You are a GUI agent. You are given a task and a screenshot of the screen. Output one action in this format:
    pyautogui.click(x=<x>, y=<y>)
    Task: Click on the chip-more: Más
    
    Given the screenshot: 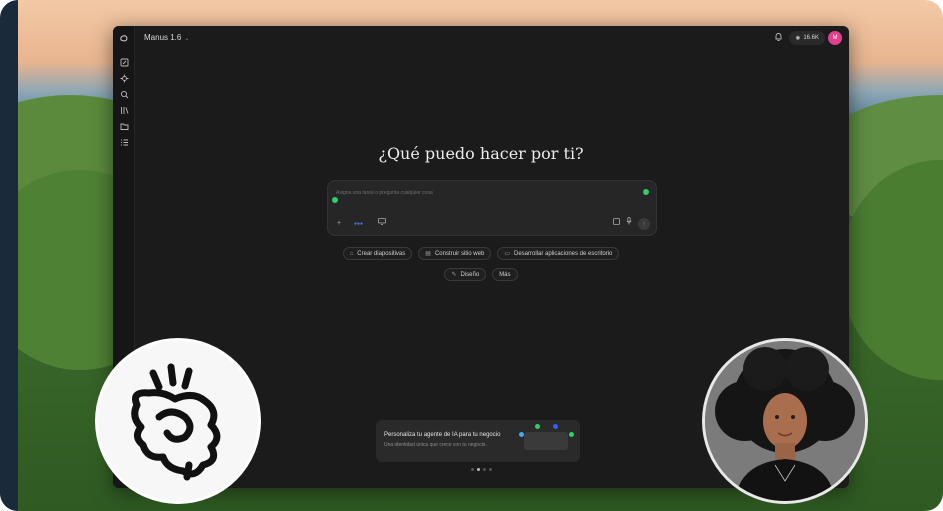 What is the action you would take?
    pyautogui.click(x=505, y=274)
    